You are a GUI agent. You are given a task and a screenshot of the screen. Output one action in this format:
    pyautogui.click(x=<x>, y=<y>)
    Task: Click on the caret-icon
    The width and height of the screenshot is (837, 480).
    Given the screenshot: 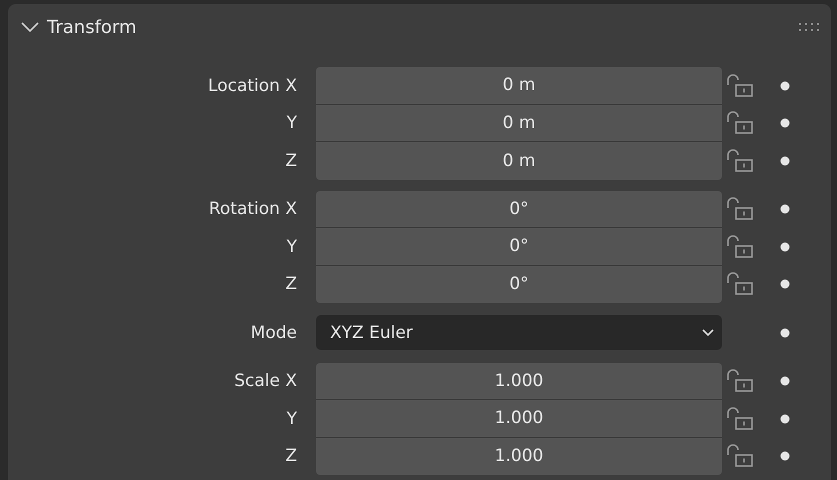 What is the action you would take?
    pyautogui.click(x=708, y=332)
    